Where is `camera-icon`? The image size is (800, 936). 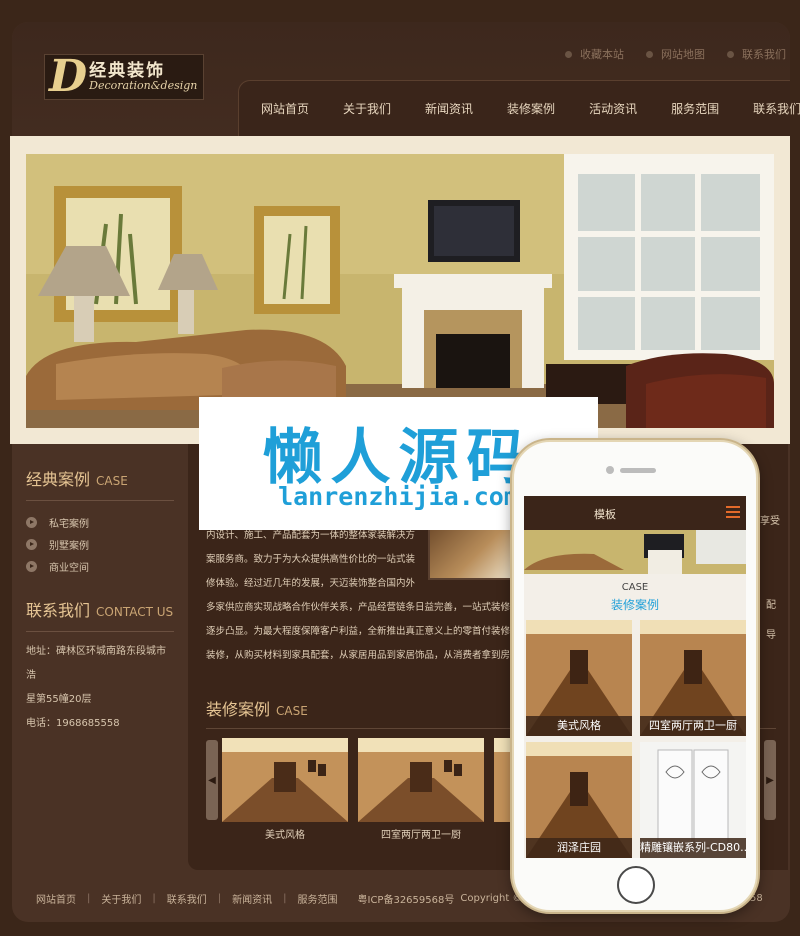 camera-icon is located at coordinates (610, 470).